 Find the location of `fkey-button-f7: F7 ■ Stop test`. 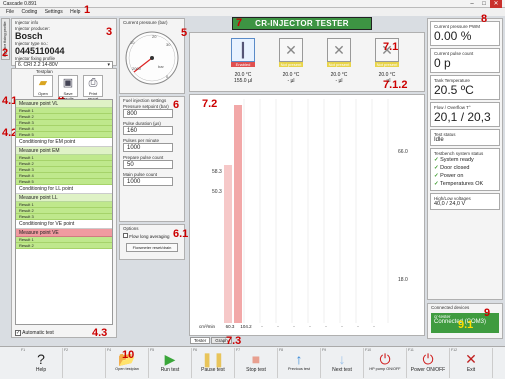

fkey-button-f7: F7 ■ Stop test is located at coordinates (256, 363).